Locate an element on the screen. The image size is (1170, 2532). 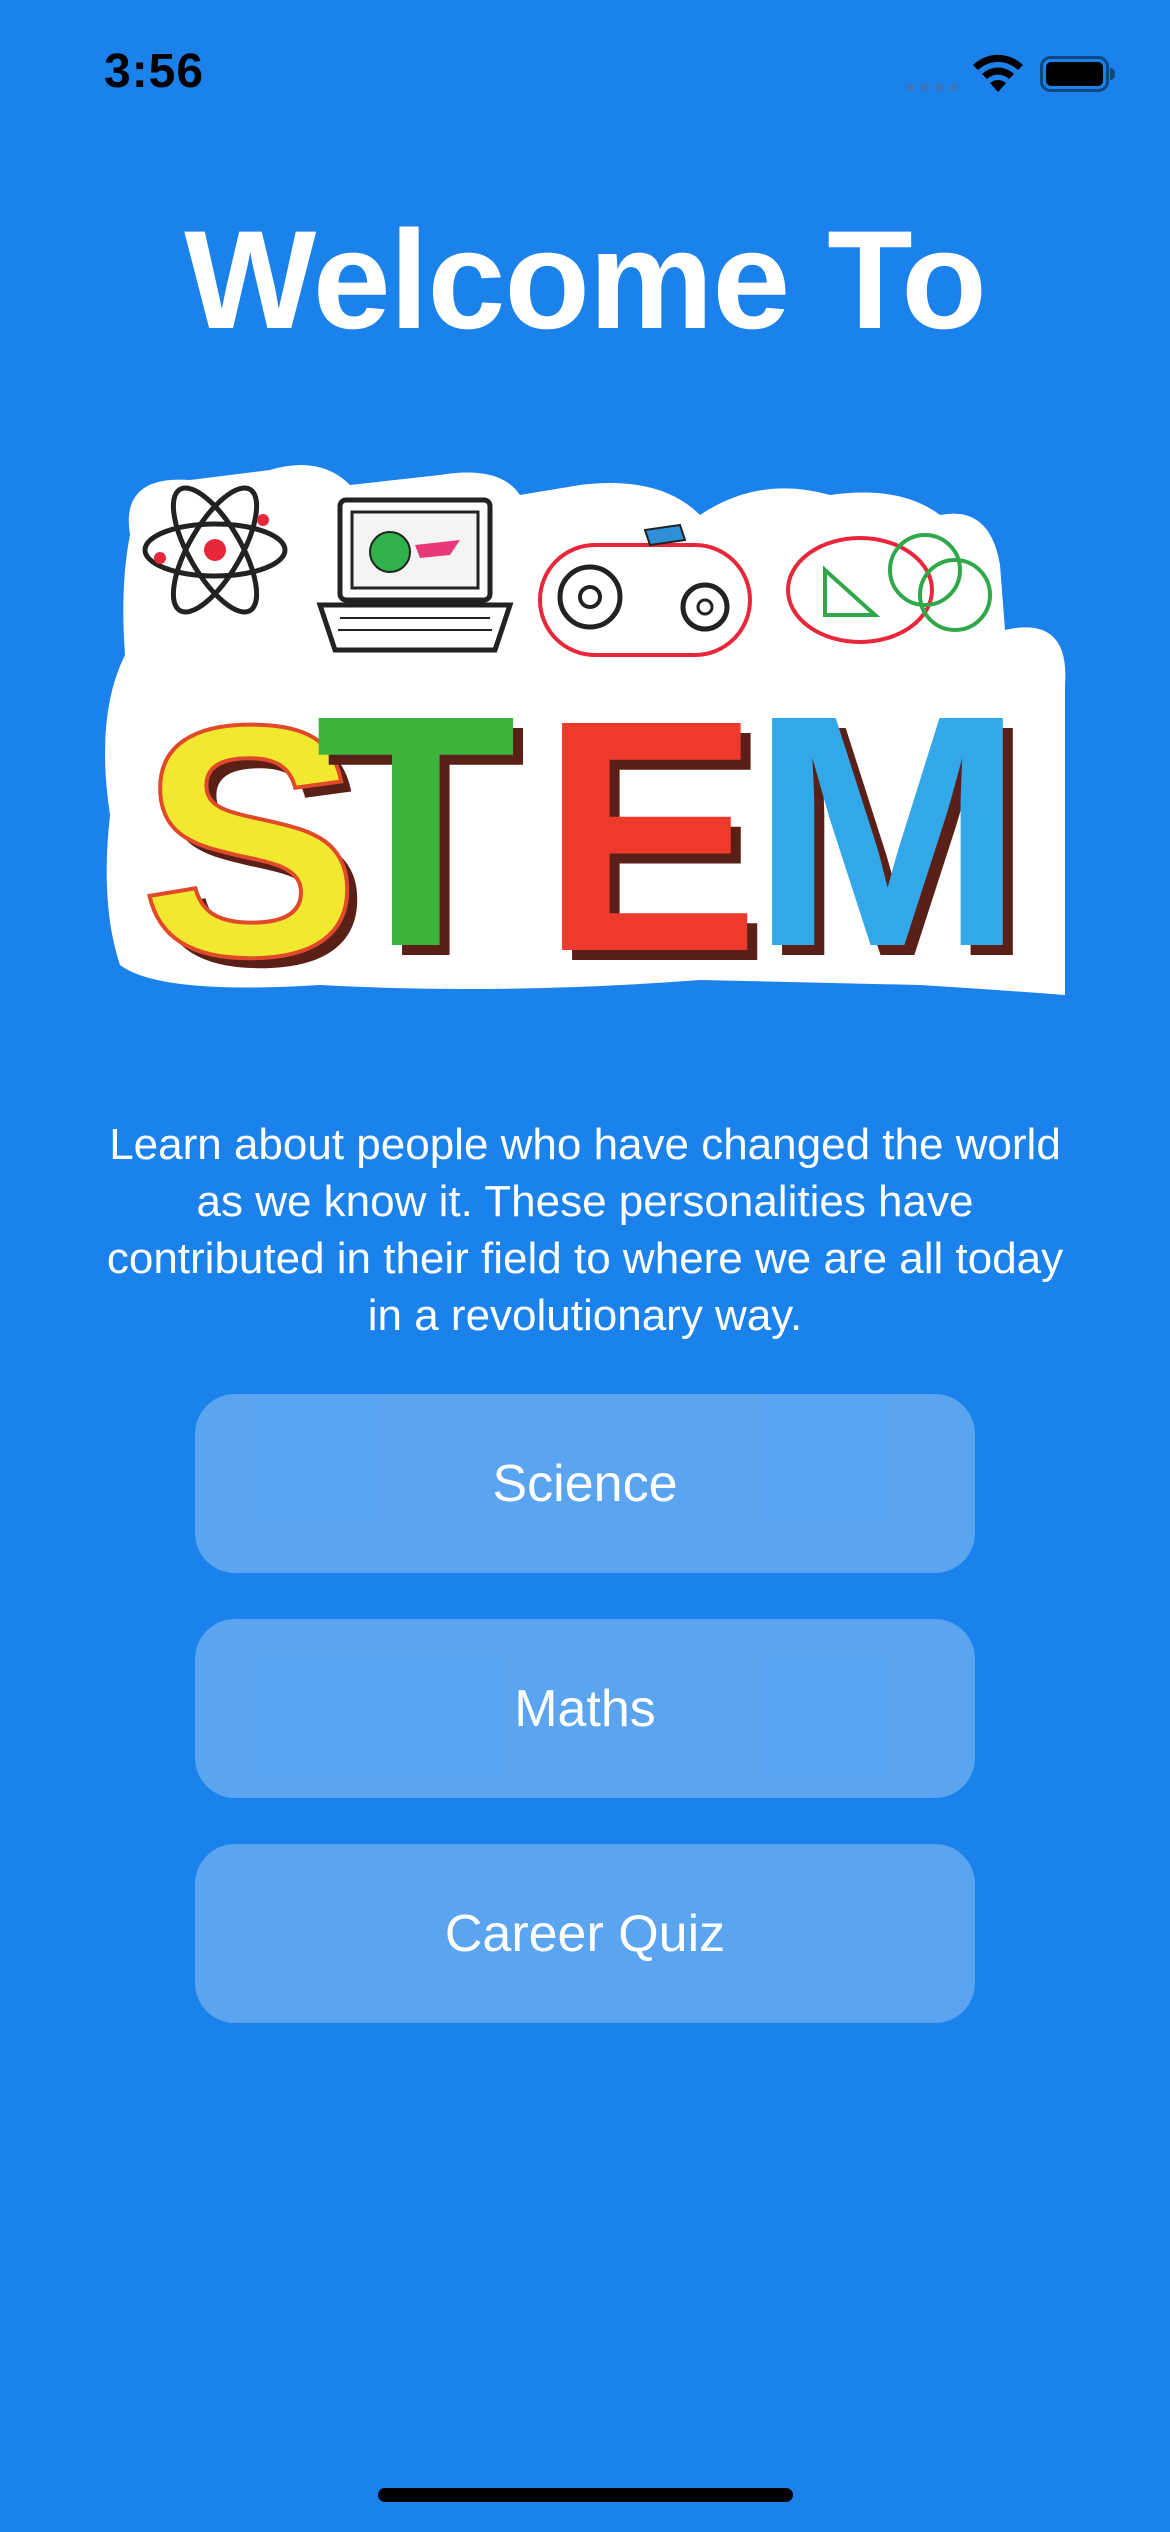
page-title: Welcome To is located at coordinates (585, 279).